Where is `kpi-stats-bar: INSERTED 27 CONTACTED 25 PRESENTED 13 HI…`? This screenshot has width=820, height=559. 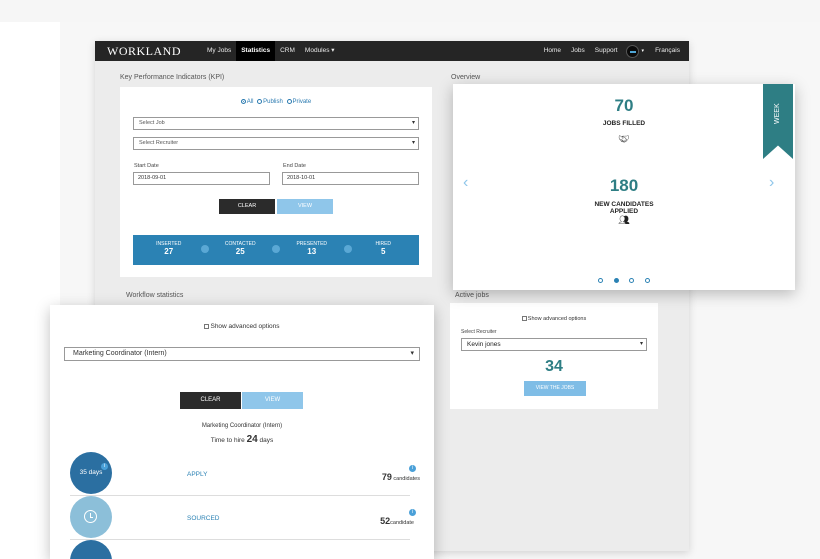 kpi-stats-bar: INSERTED 27 CONTACTED 25 PRESENTED 13 HI… is located at coordinates (276, 250).